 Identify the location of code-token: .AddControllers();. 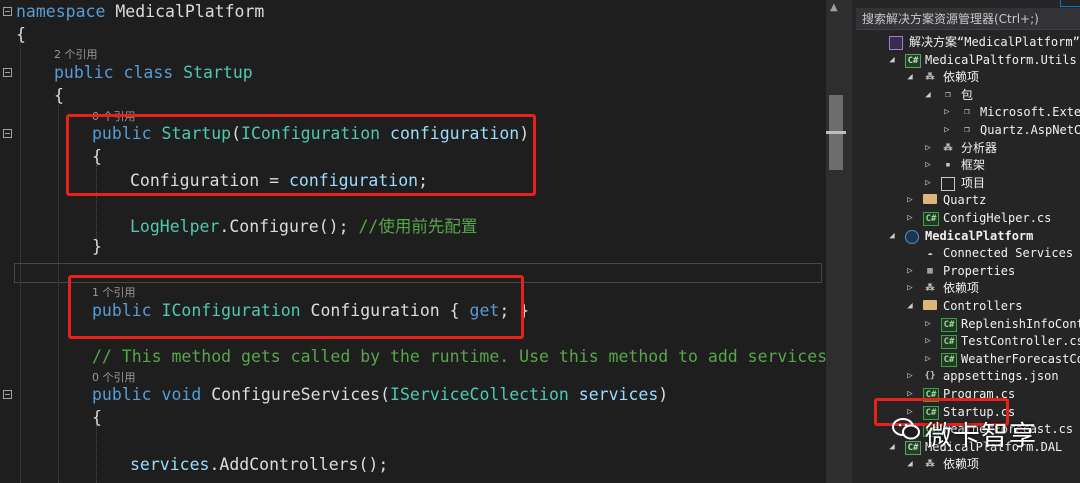
(299, 464).